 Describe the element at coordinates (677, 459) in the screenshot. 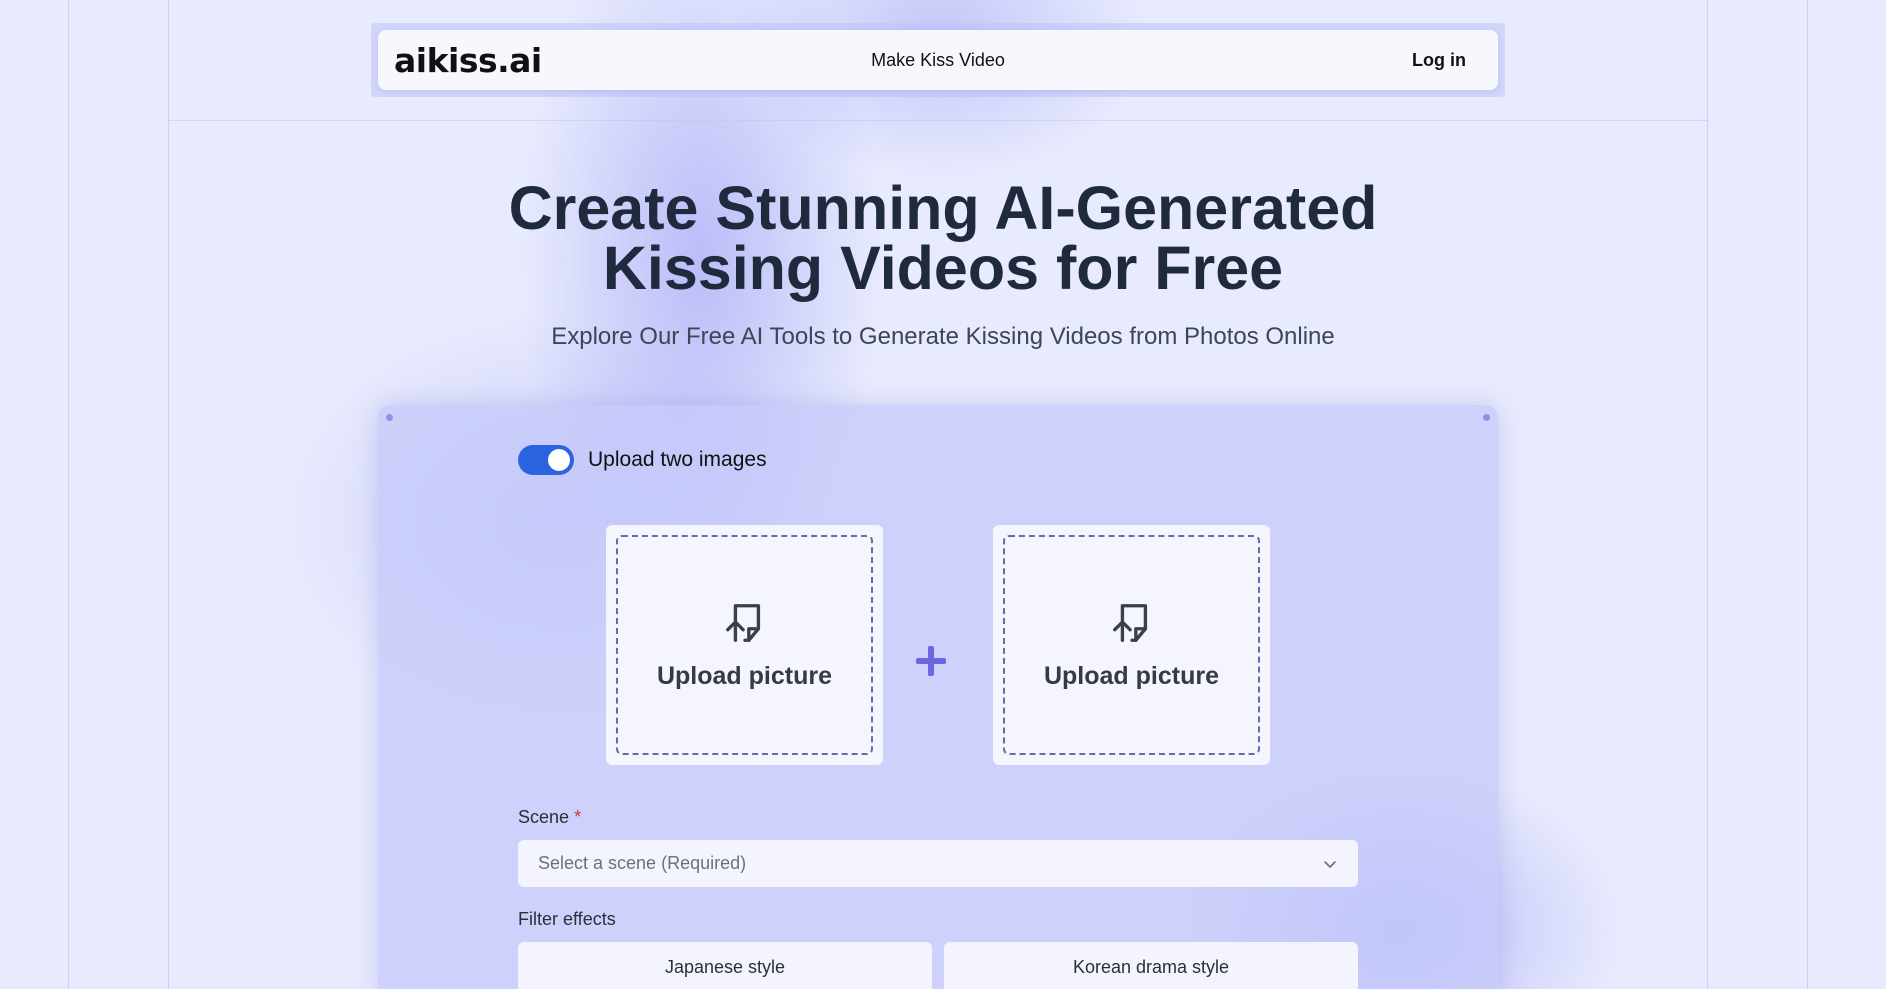

I see `toggle-label: Upload two images` at that location.